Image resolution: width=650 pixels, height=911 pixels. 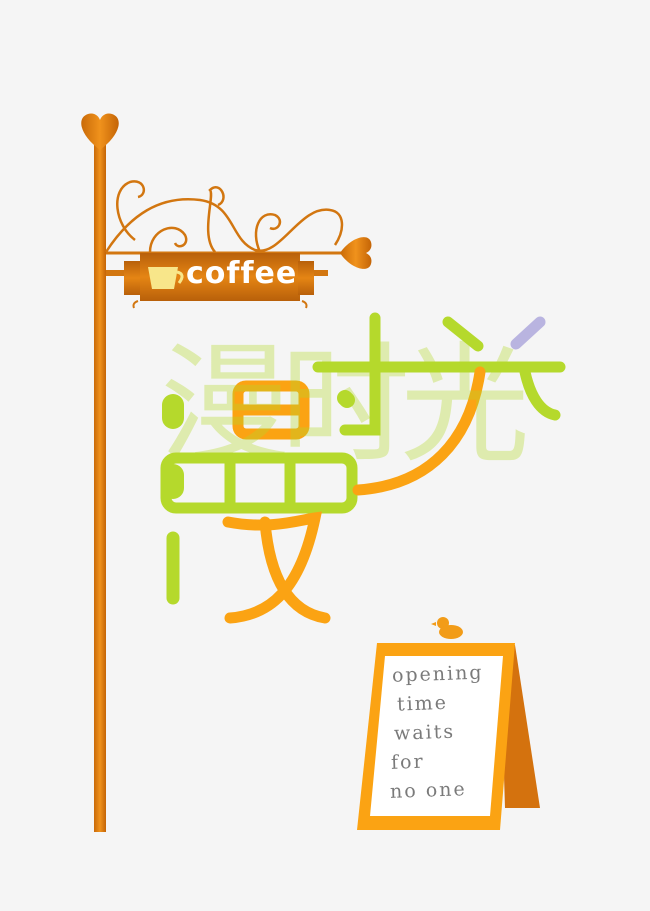 What do you see at coordinates (224, 216) in the screenshot?
I see `scroll-ornament` at bounding box center [224, 216].